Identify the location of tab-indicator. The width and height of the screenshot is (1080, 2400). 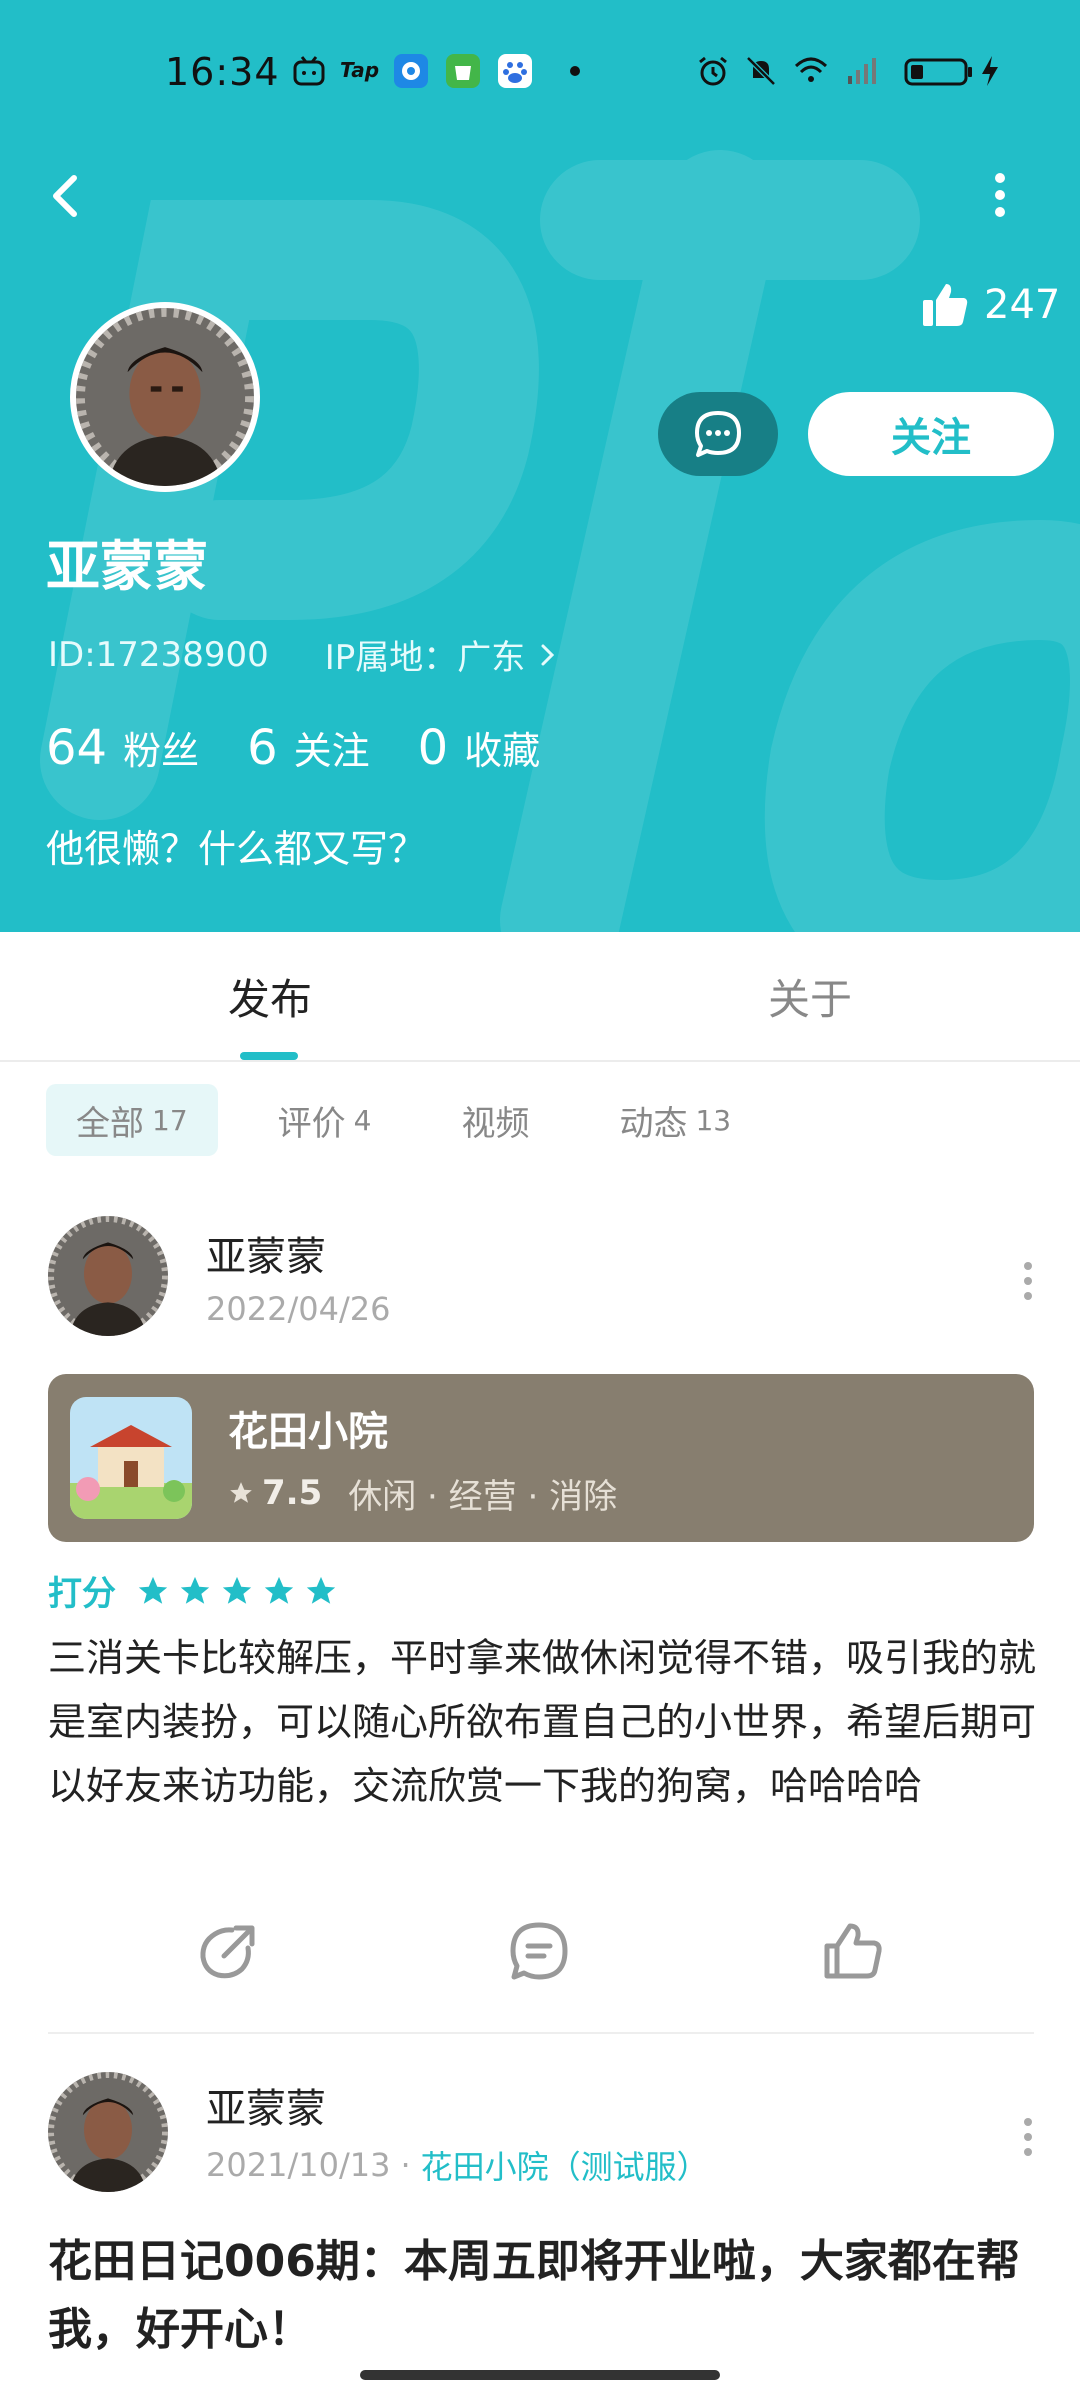
(269, 1056).